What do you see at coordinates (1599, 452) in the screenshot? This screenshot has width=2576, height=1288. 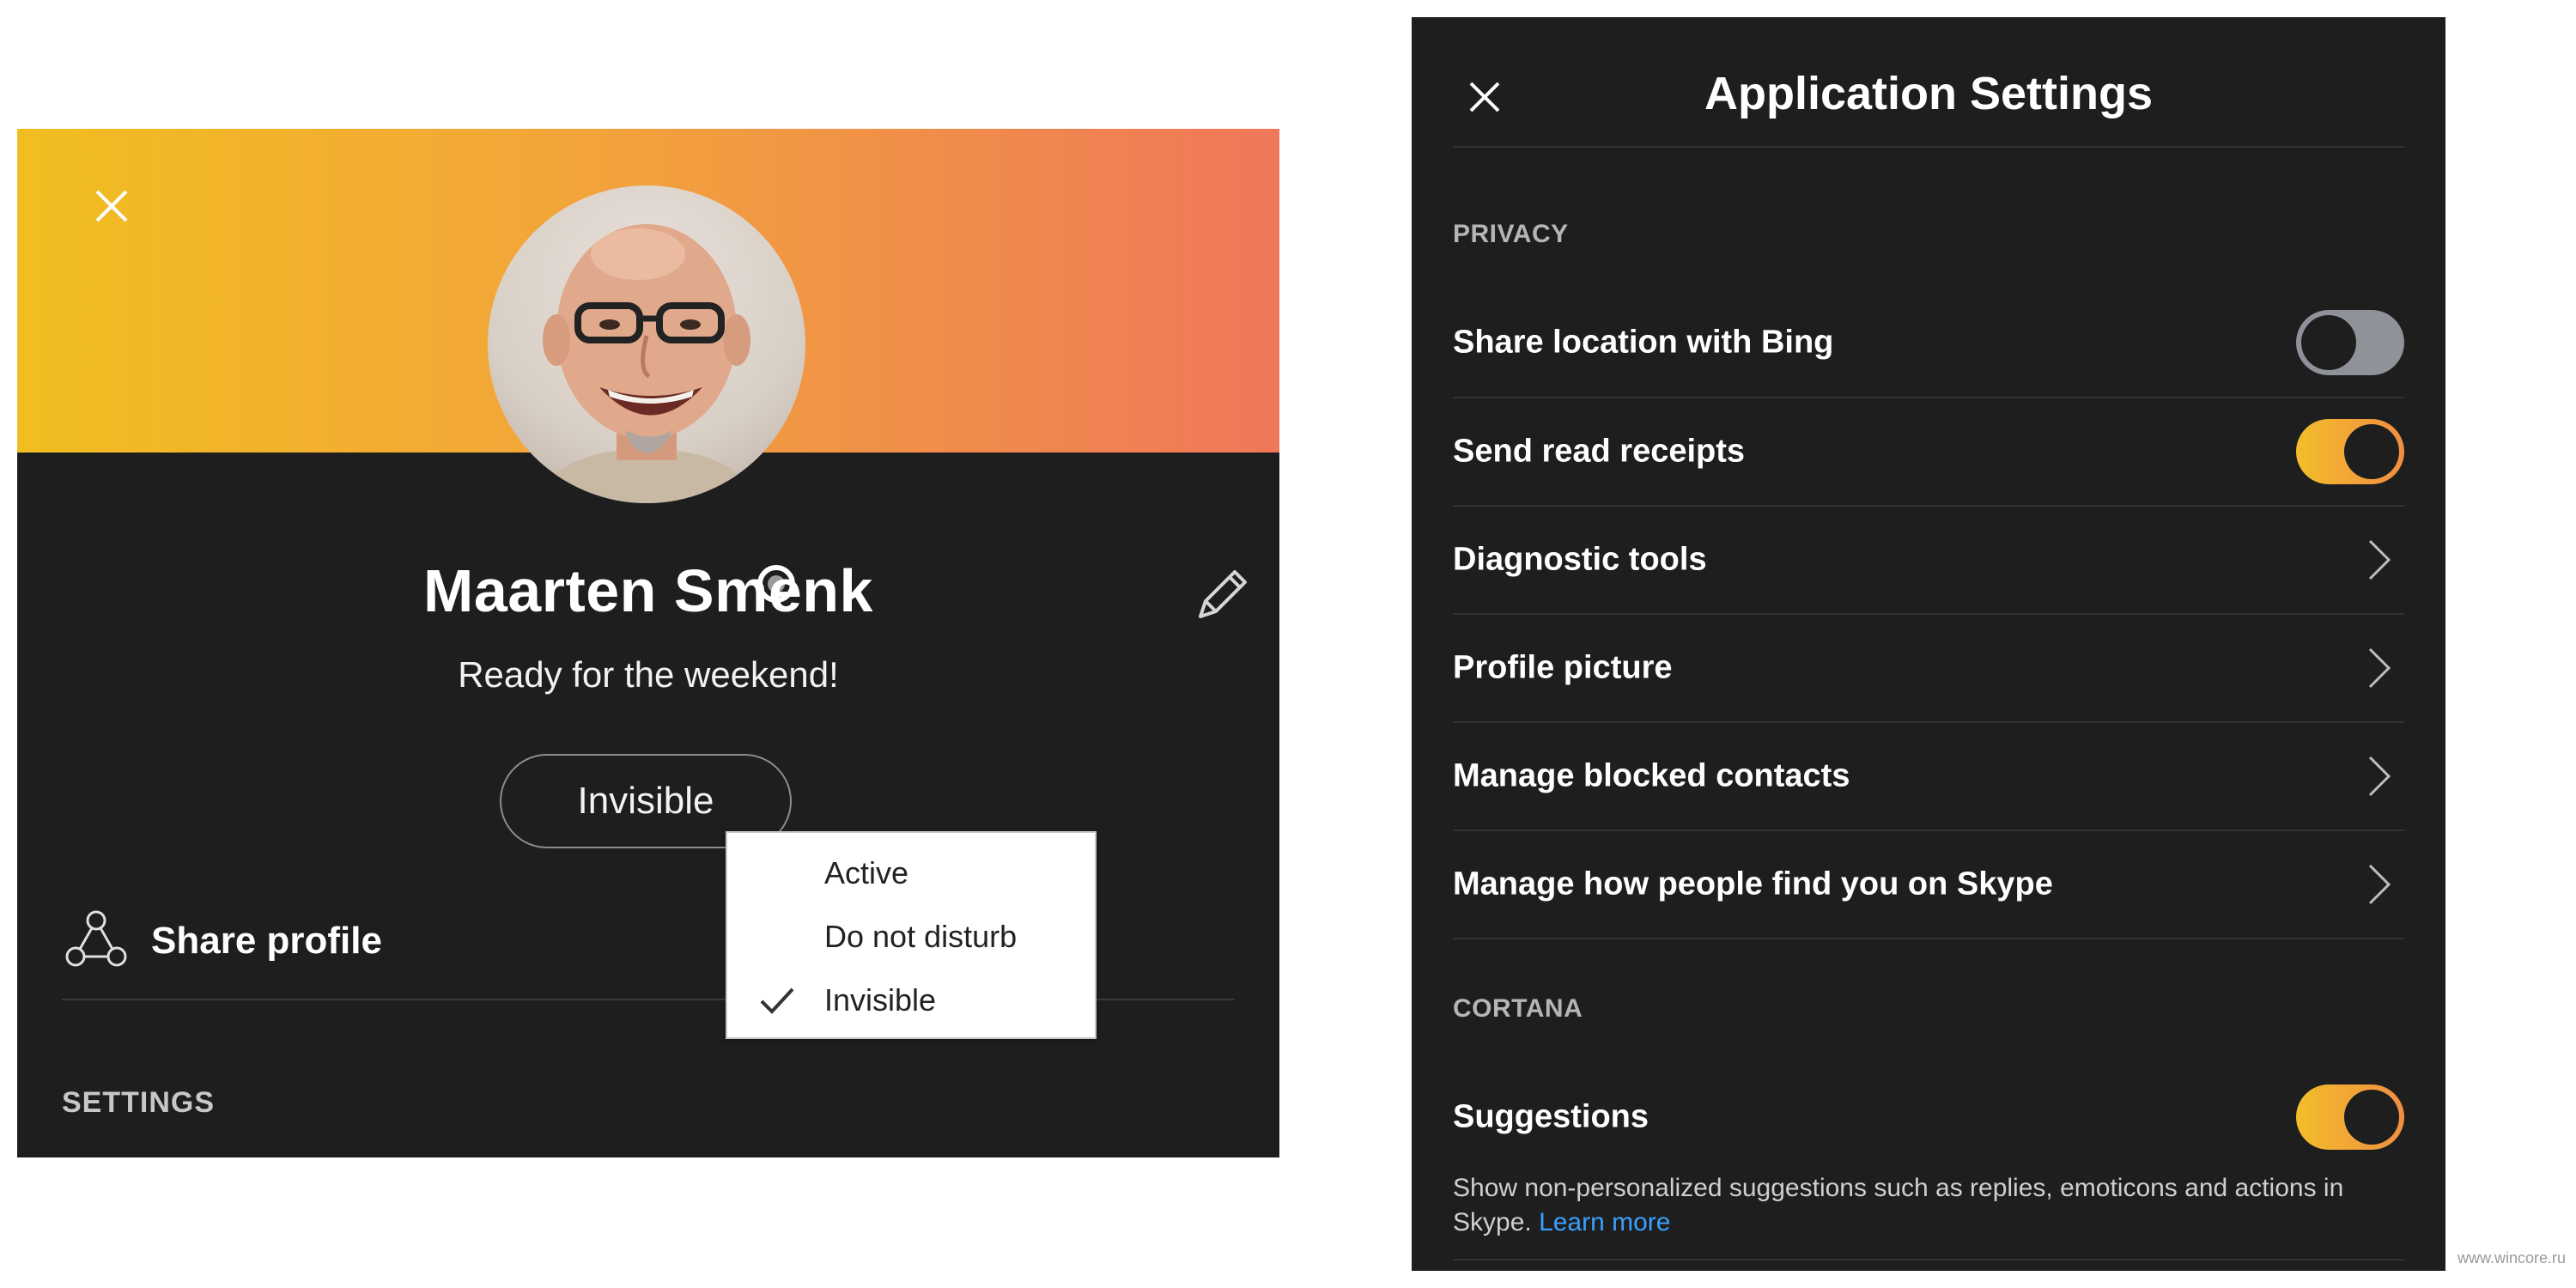 I see `setting-label: Send read receipts` at bounding box center [1599, 452].